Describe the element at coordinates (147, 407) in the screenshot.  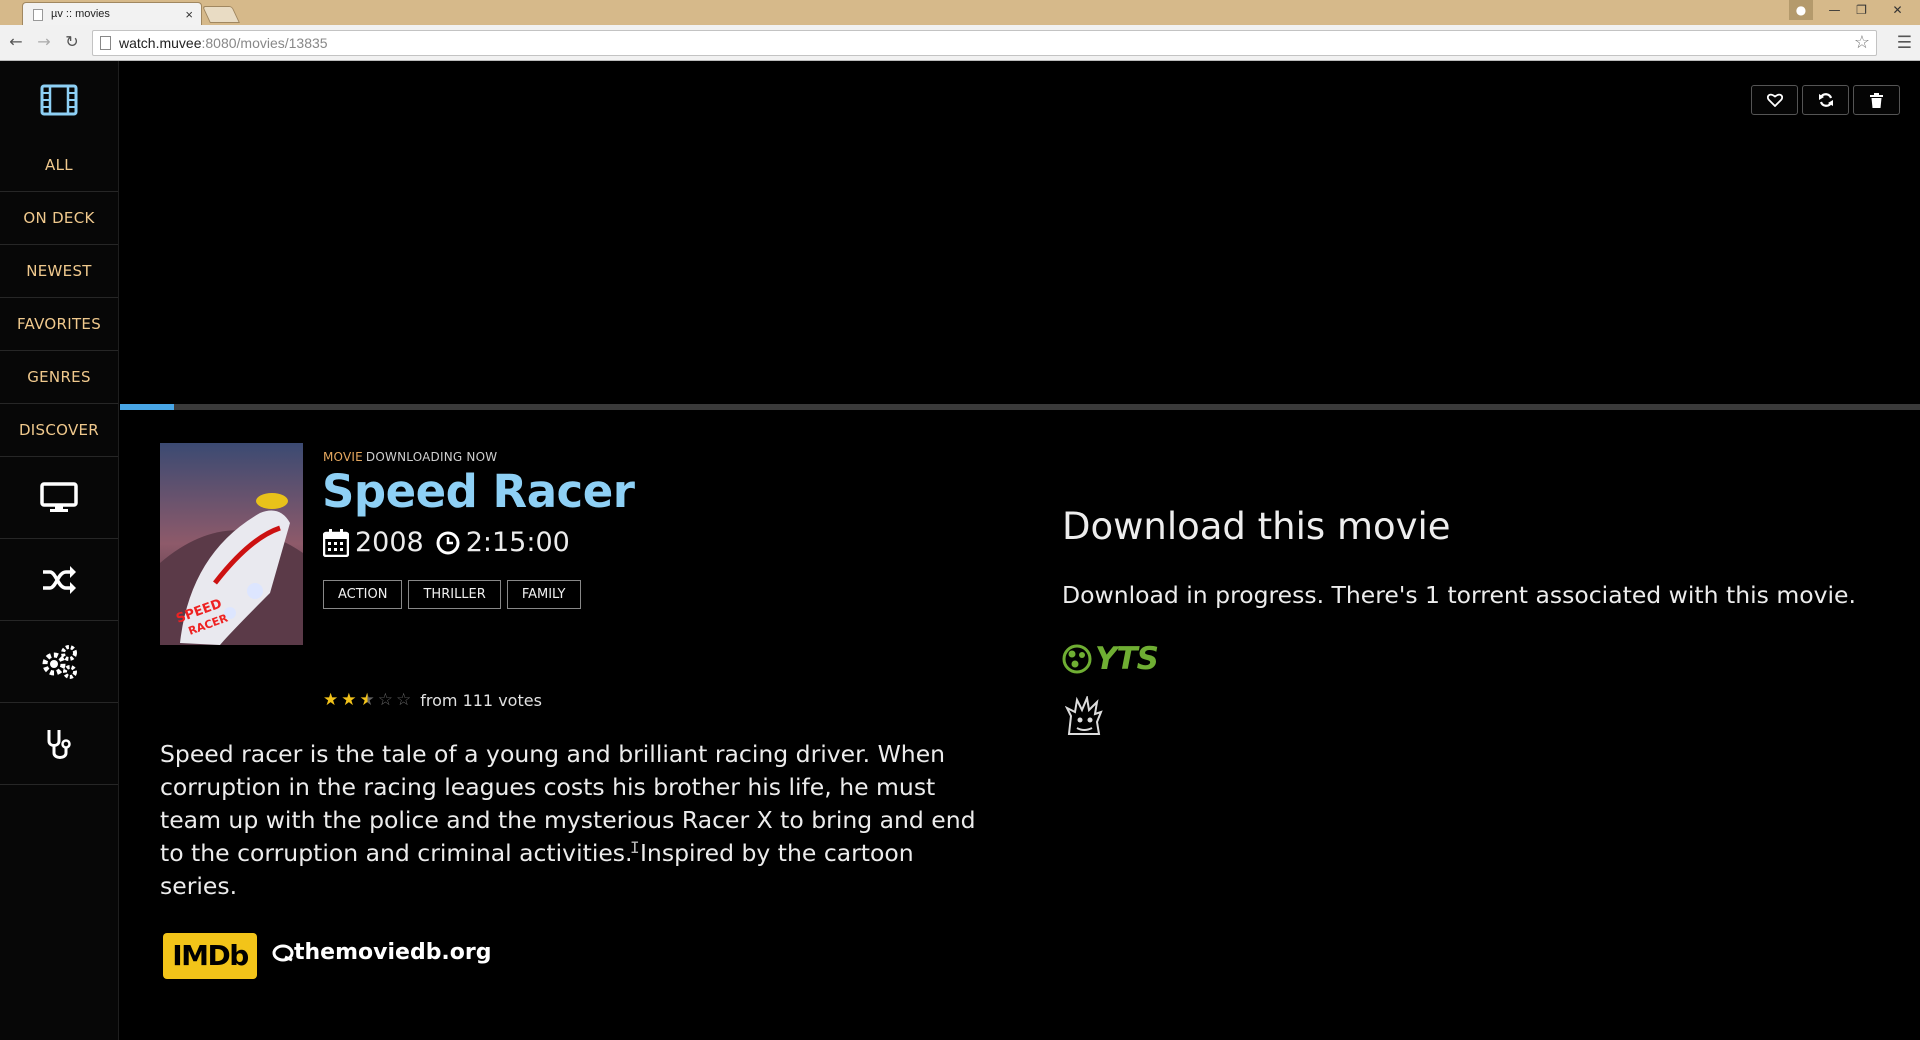
I see `download-progress-fill` at that location.